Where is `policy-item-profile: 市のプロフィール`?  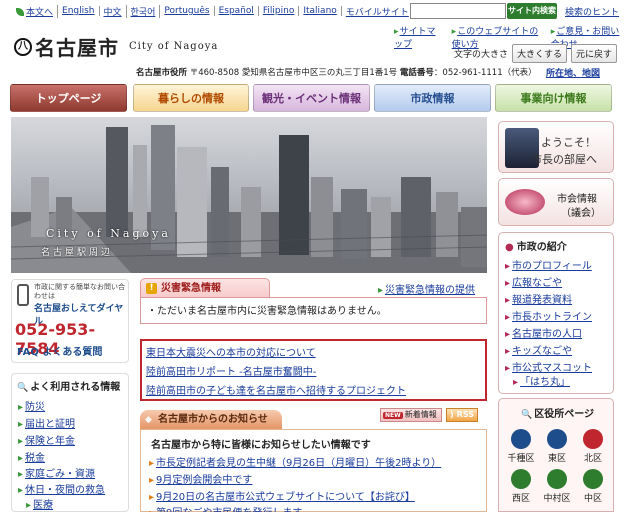 policy-item-profile: 市のプロフィール is located at coordinates (548, 264).